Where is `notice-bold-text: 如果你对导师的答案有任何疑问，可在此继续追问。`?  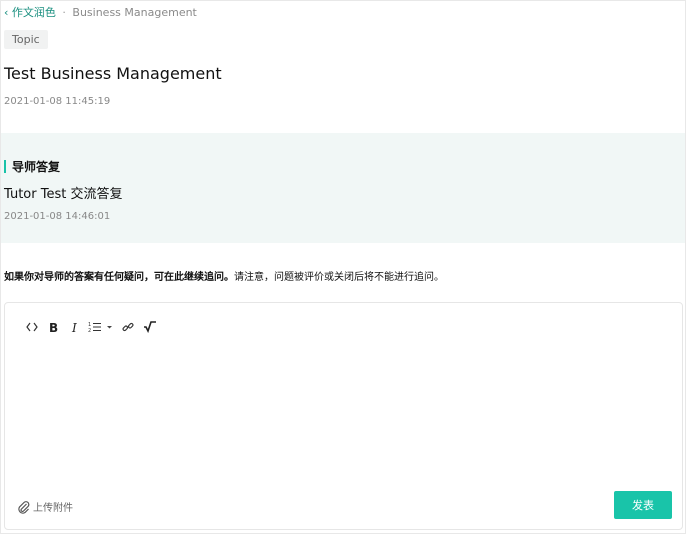 notice-bold-text: 如果你对导师的答案有任何疑问，可在此继续追问。 is located at coordinates (119, 277).